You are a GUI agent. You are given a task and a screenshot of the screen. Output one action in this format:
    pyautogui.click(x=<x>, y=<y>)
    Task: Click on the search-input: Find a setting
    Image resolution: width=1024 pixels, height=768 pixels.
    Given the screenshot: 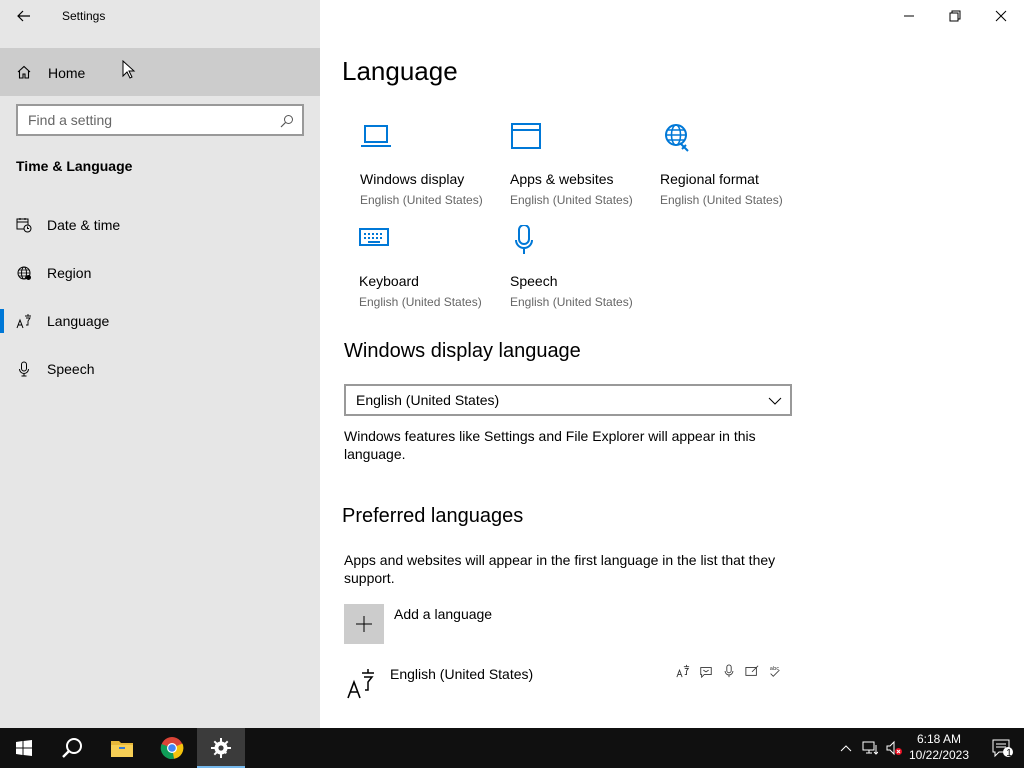 What is the action you would take?
    pyautogui.click(x=160, y=120)
    